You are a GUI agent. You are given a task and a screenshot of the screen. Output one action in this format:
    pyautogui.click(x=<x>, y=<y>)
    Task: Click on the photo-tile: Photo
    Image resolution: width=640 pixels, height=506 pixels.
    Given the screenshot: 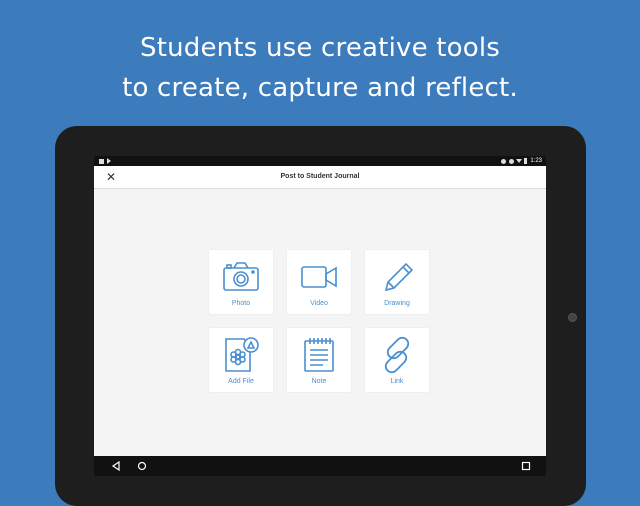 What is the action you would take?
    pyautogui.click(x=241, y=282)
    